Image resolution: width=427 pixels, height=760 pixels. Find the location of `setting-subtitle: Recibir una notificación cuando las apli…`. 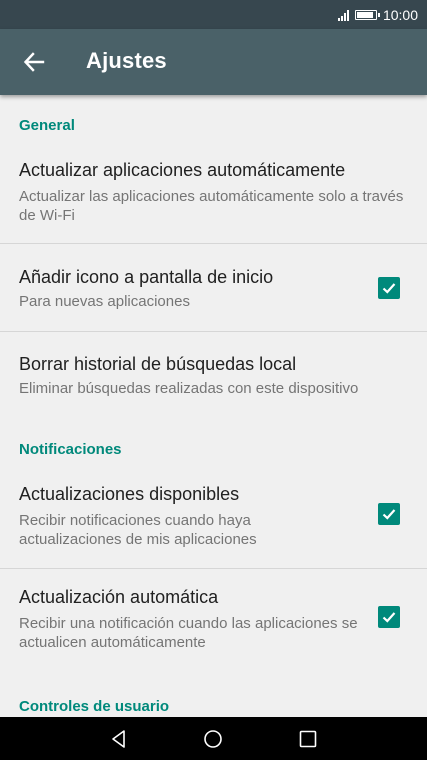

setting-subtitle: Recibir una notificación cuando las apli… is located at coordinates (188, 633).